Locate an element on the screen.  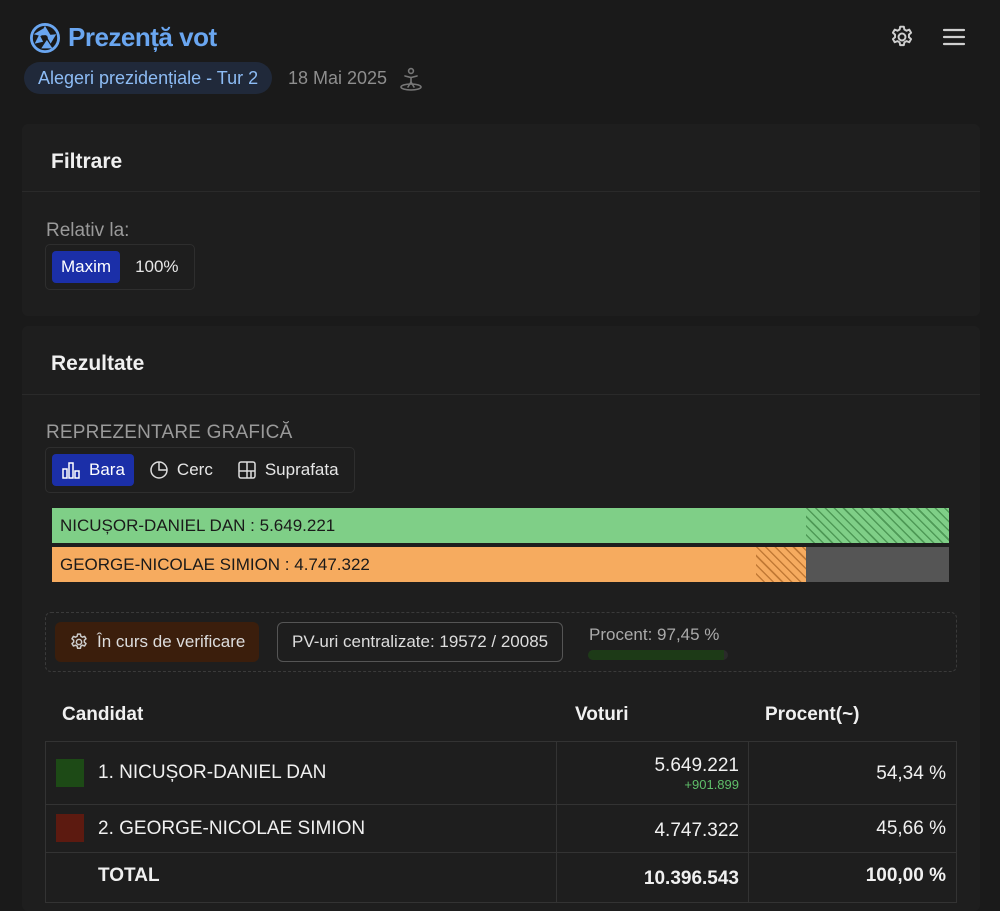
votes-delta: +901.899 is located at coordinates (711, 784).